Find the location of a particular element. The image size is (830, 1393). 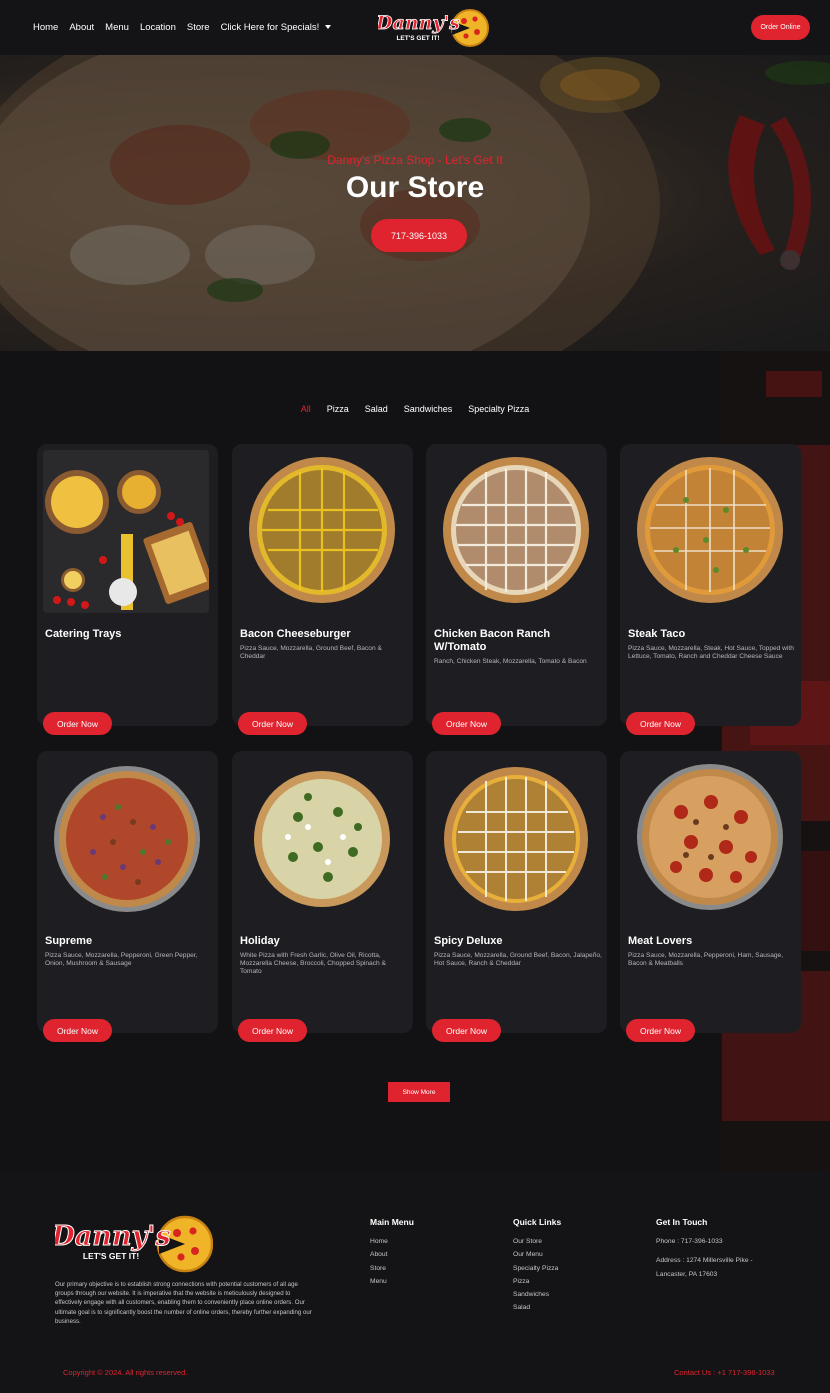

nav-specials-label: Click Here for Specials! is located at coordinates (270, 27).